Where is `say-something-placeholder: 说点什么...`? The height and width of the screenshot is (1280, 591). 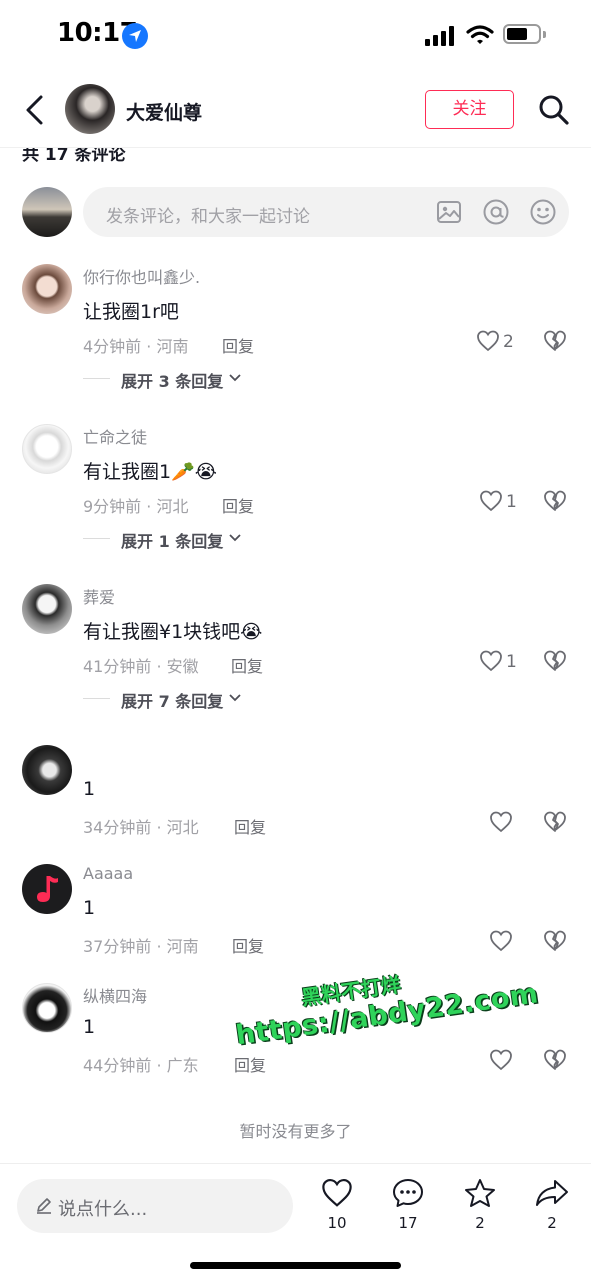 say-something-placeholder: 说点什么... is located at coordinates (103, 1209).